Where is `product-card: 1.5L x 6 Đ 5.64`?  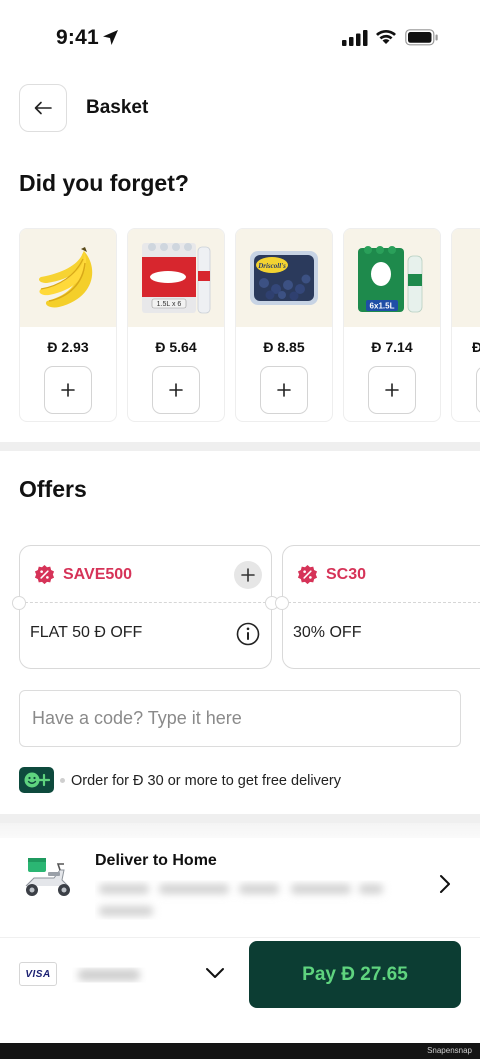
product-card: 1.5L x 6 Đ 5.64 is located at coordinates (176, 325).